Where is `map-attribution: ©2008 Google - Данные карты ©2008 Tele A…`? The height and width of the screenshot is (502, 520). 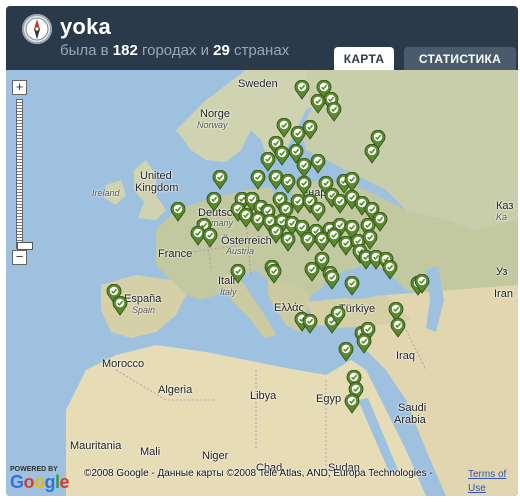
map-attribution: ©2008 Google - Данные карты ©2008 Tele A… is located at coordinates (258, 473).